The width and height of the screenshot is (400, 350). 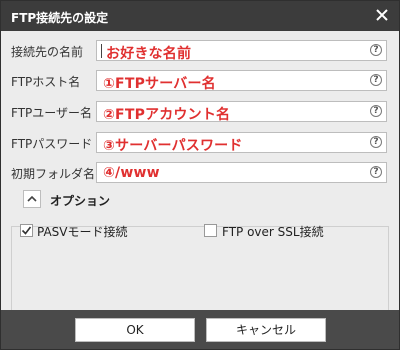 What do you see at coordinates (53, 174) in the screenshot?
I see `field-label-folder: 初期フォルダ名` at bounding box center [53, 174].